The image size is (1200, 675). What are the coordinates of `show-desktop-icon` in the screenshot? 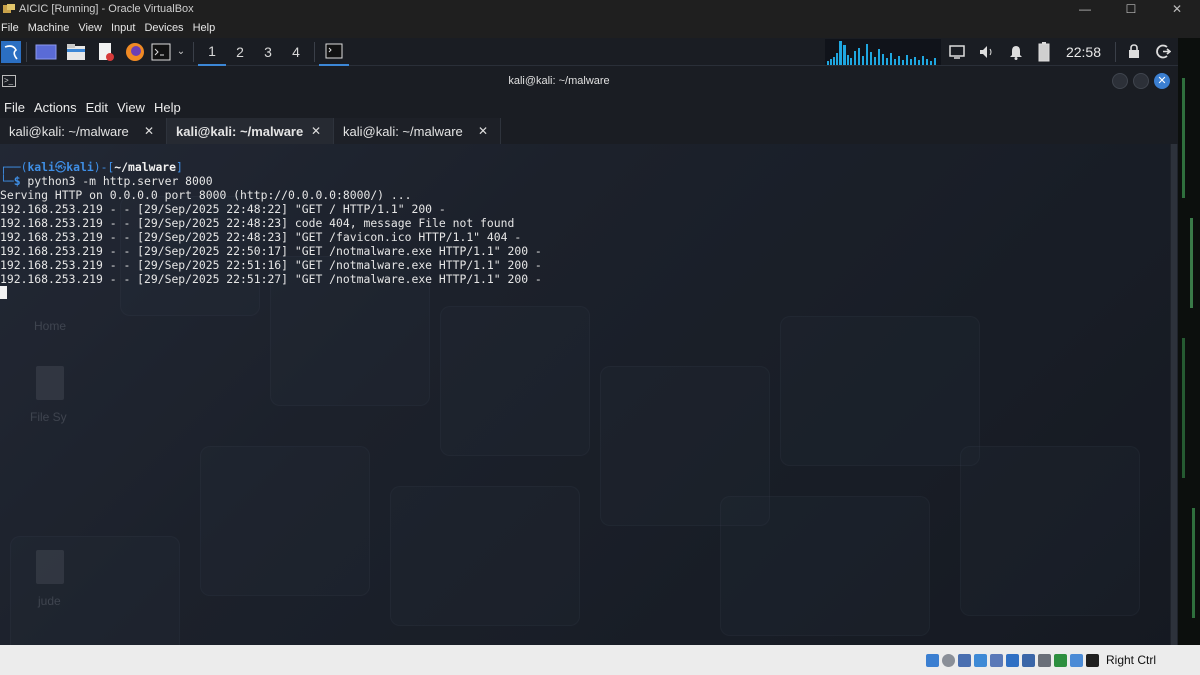 It's located at (46, 52).